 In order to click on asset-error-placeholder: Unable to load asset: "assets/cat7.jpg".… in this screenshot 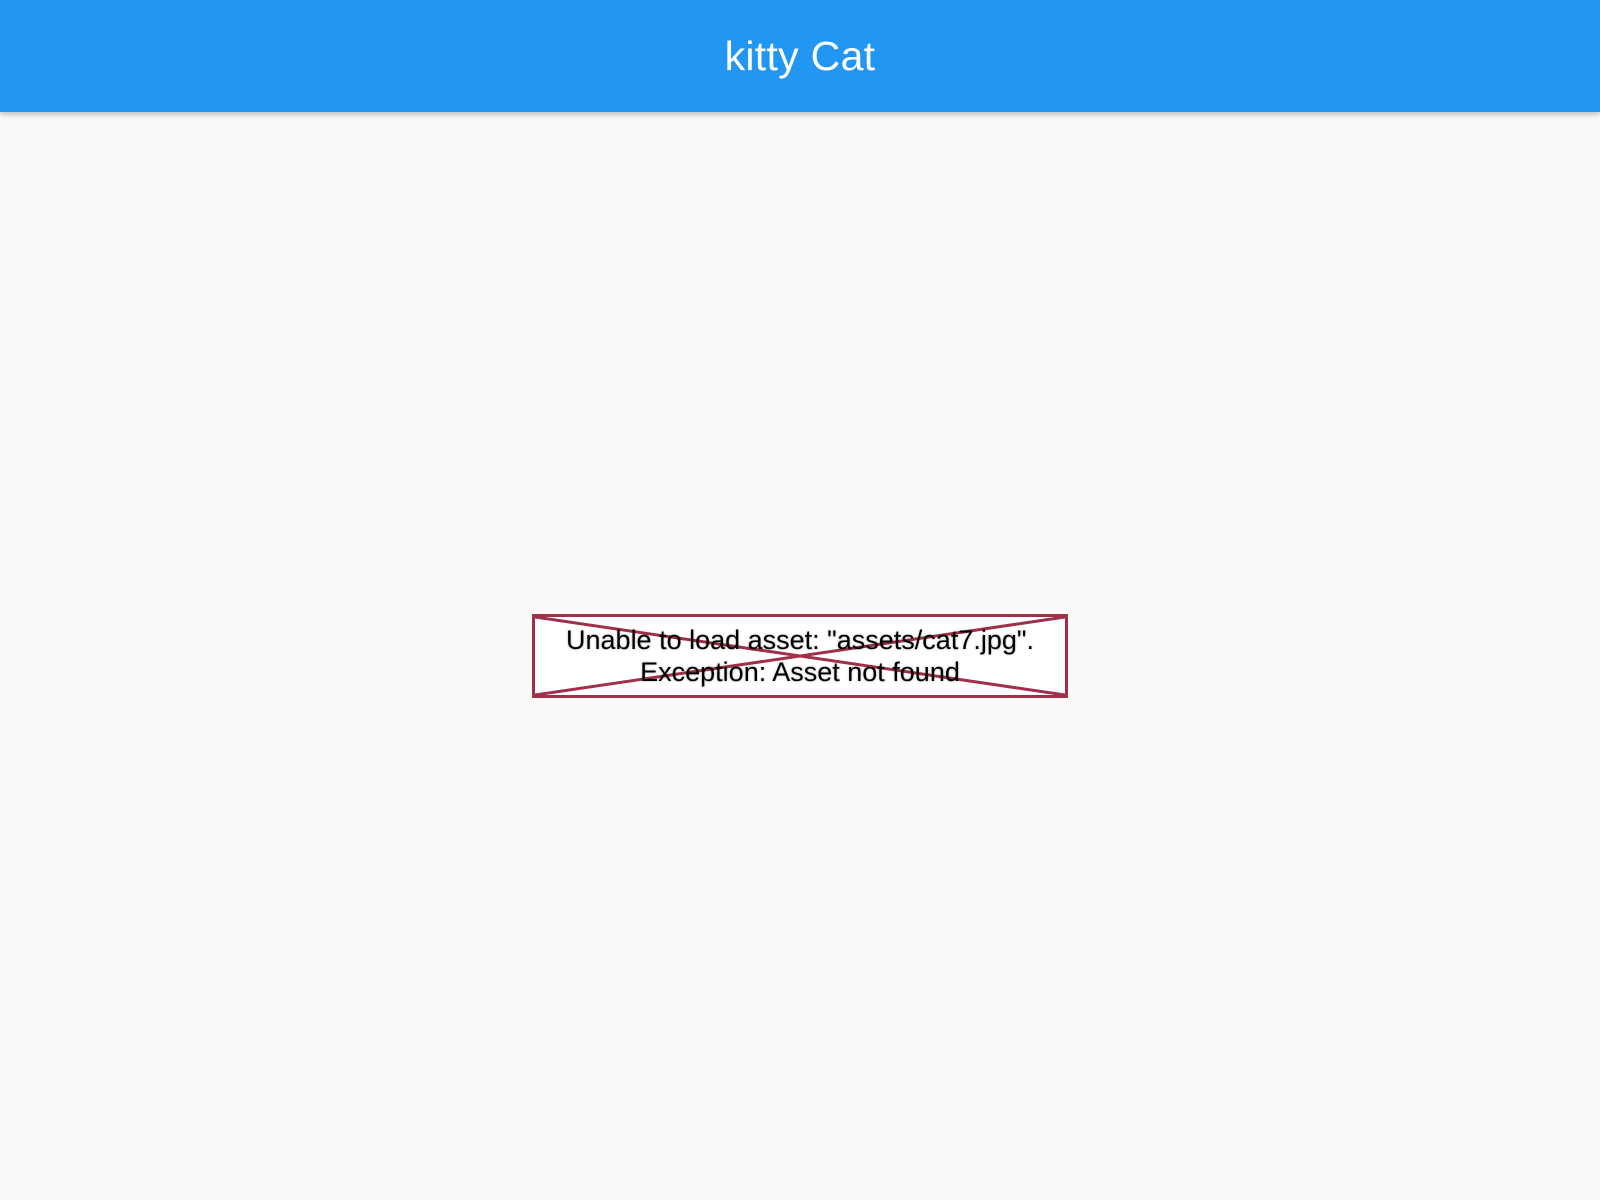, I will do `click(800, 656)`.